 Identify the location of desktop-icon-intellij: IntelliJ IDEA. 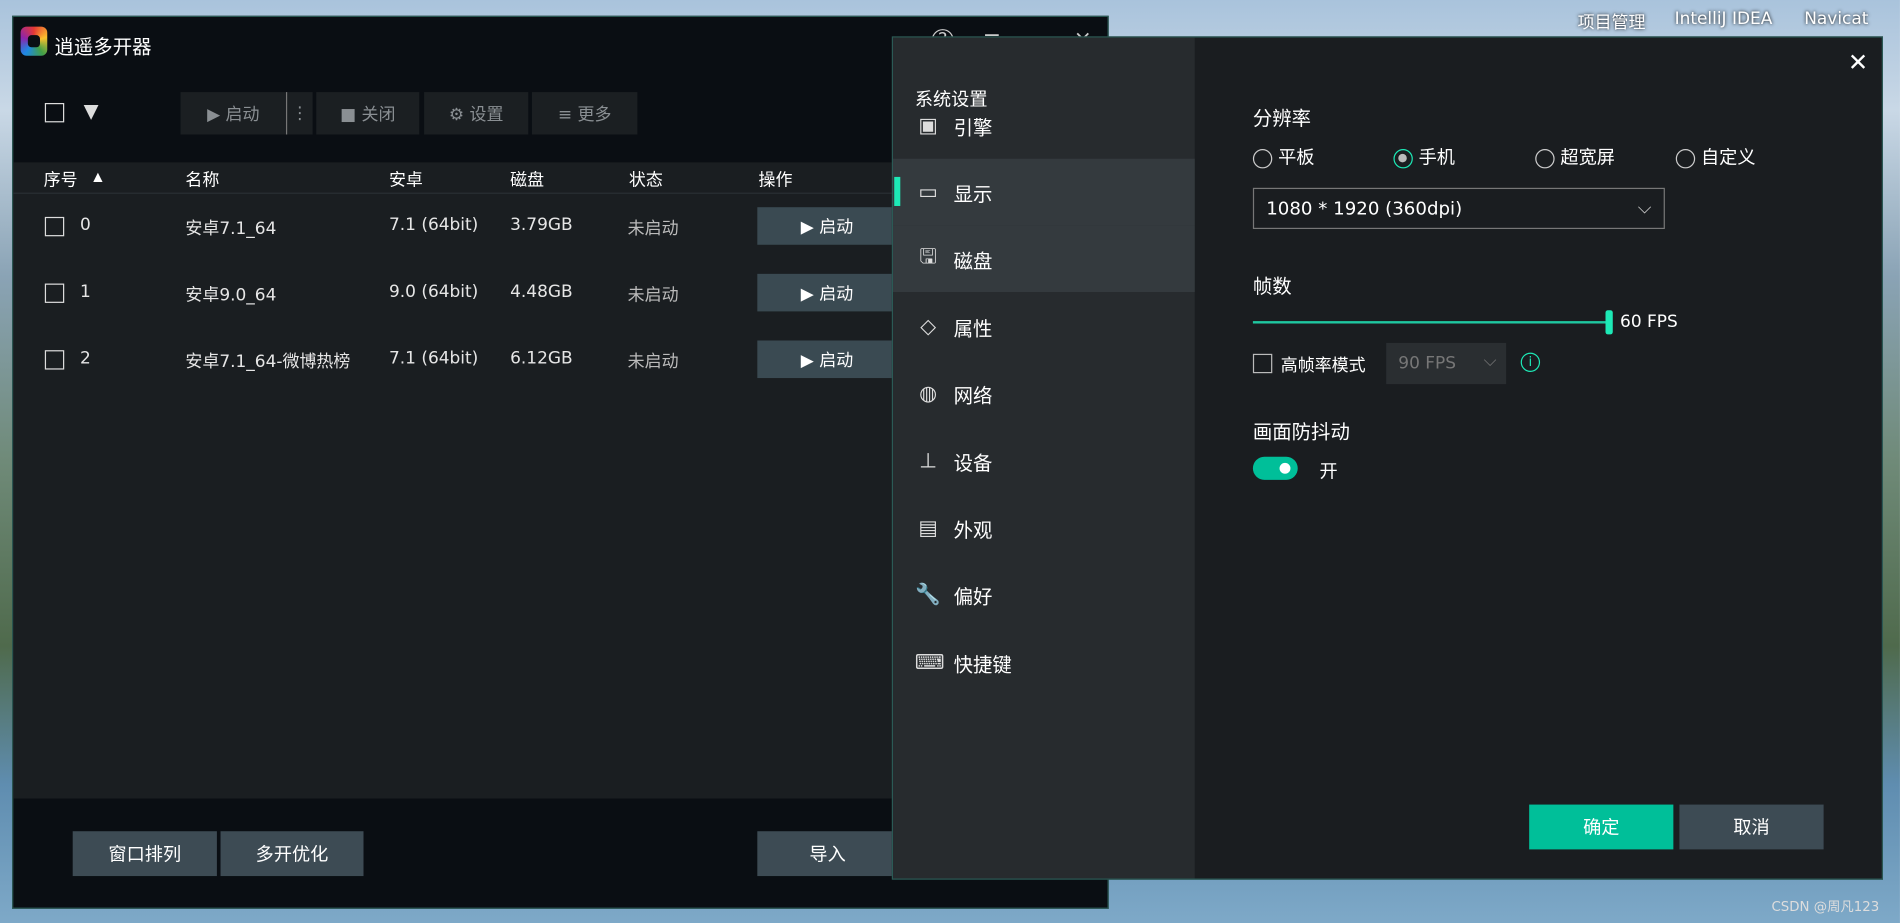
(1724, 19).